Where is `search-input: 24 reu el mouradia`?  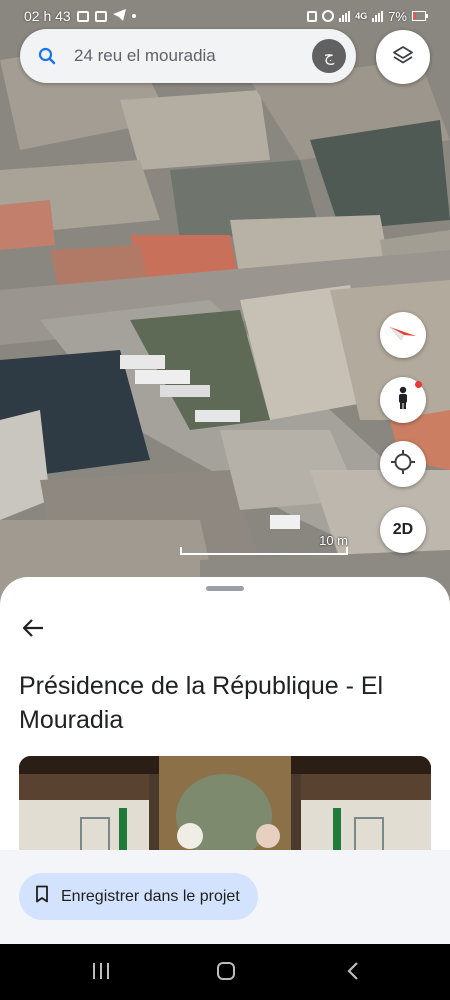
search-input: 24 reu el mouradia is located at coordinates (193, 56).